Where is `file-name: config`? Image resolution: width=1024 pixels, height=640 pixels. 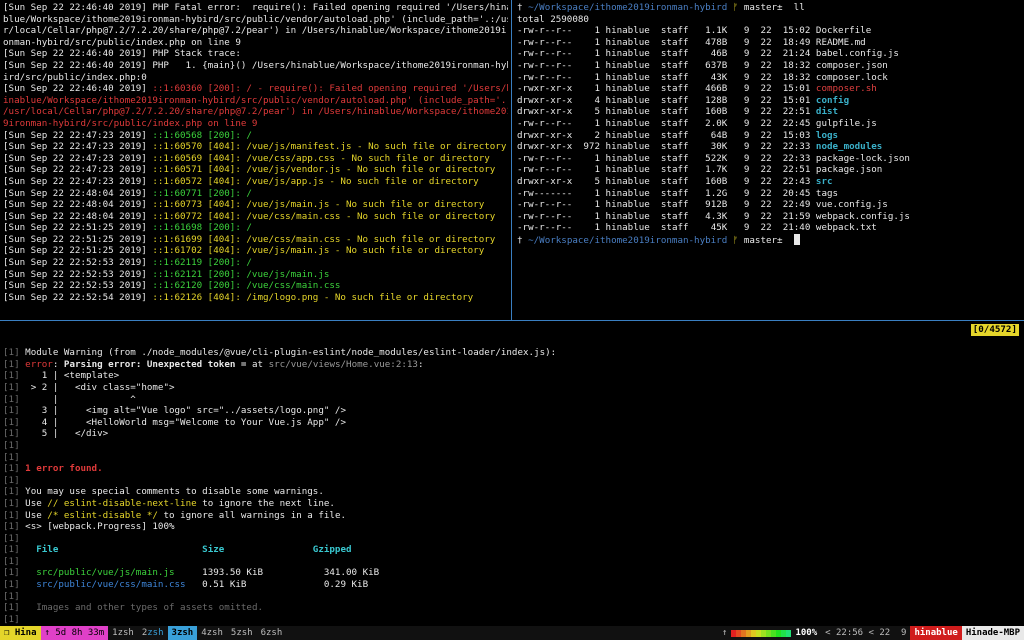 file-name: config is located at coordinates (832, 100).